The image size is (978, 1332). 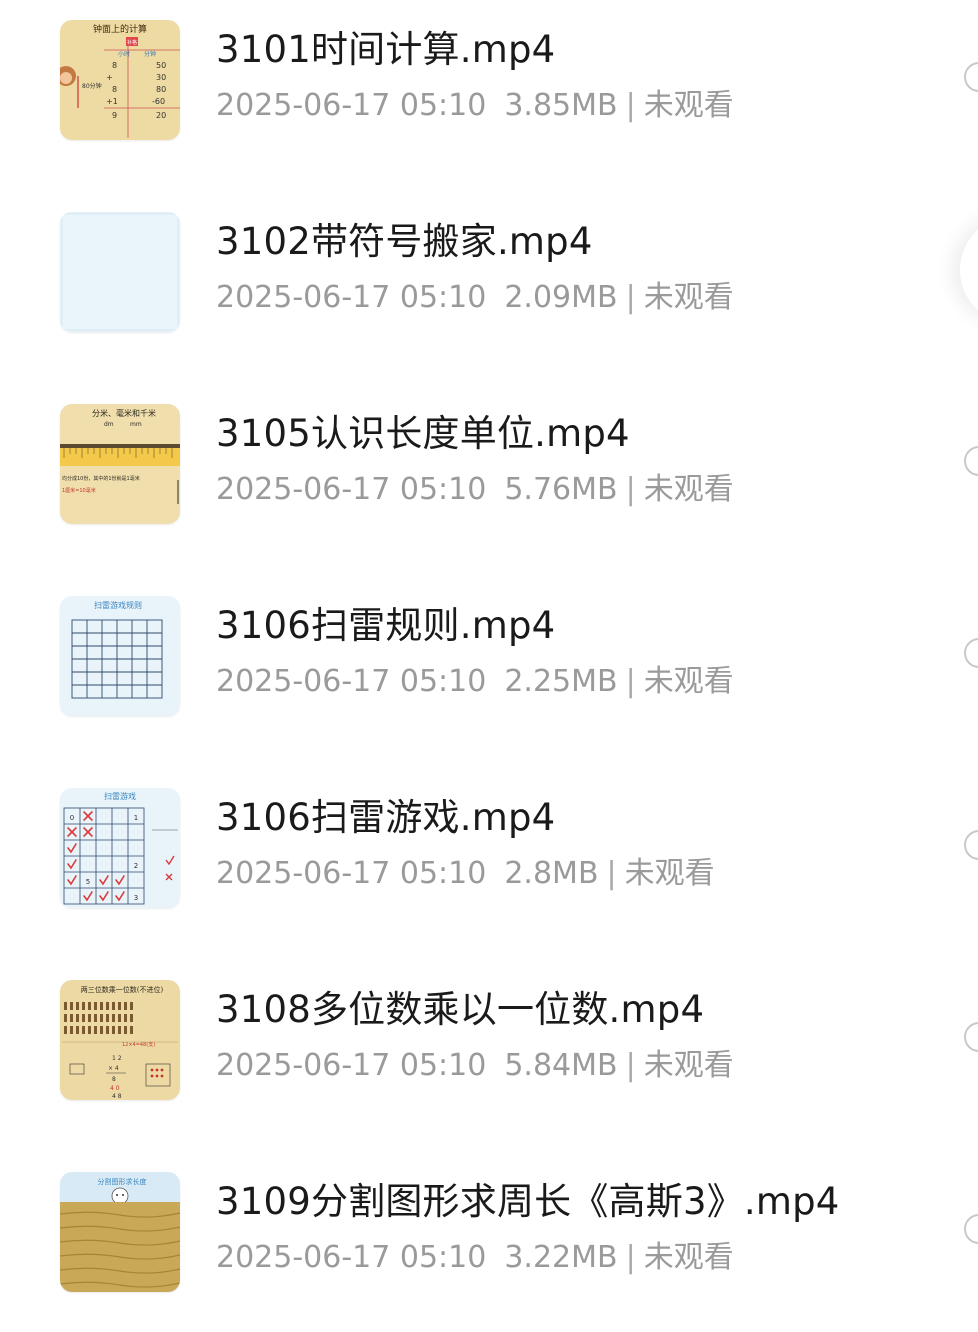 I want to click on svg-text: -60, so click(x=158, y=101).